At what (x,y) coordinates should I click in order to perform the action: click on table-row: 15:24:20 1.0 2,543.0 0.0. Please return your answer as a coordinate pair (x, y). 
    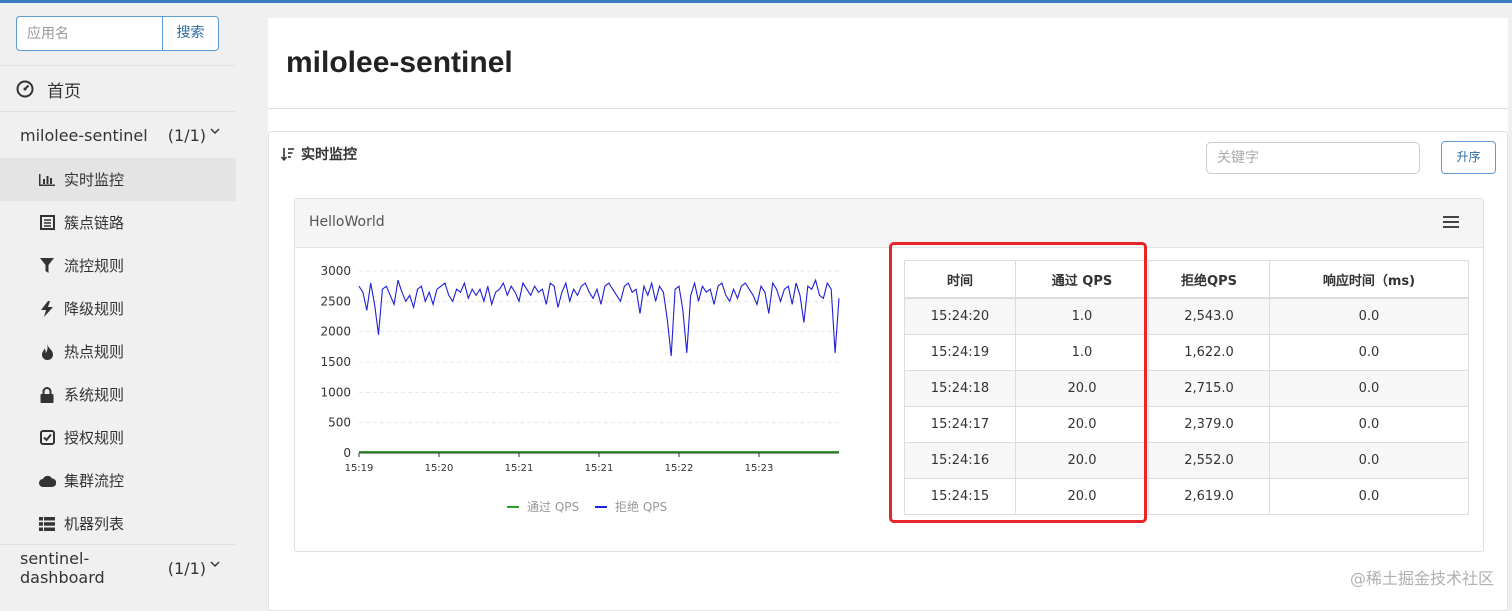
    Looking at the image, I should click on (1186, 316).